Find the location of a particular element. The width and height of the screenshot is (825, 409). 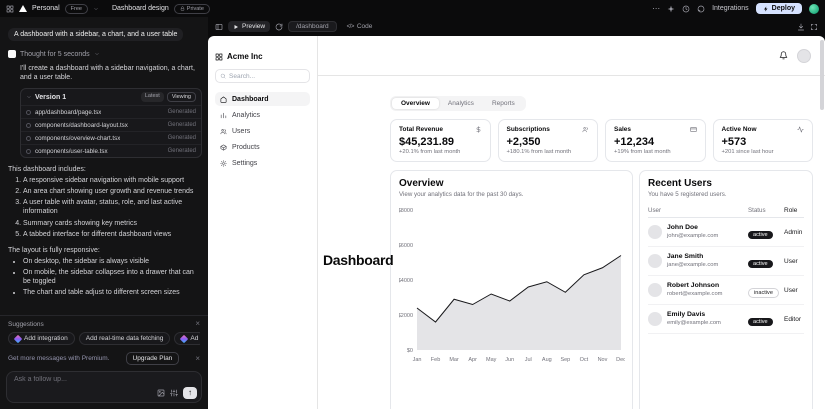

sparkles-icon is located at coordinates (671, 9).